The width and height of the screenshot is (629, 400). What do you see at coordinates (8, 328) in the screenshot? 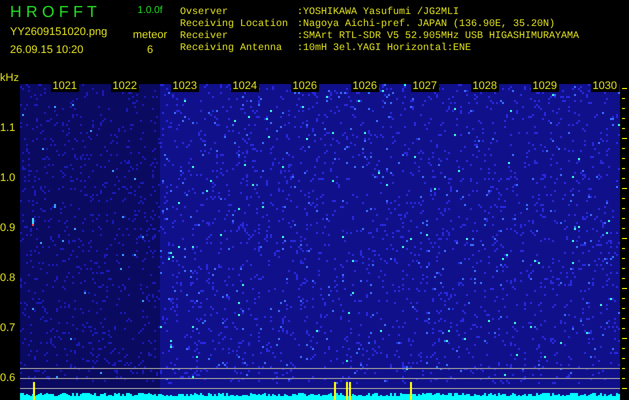
I see `axis-label: 0.7` at bounding box center [8, 328].